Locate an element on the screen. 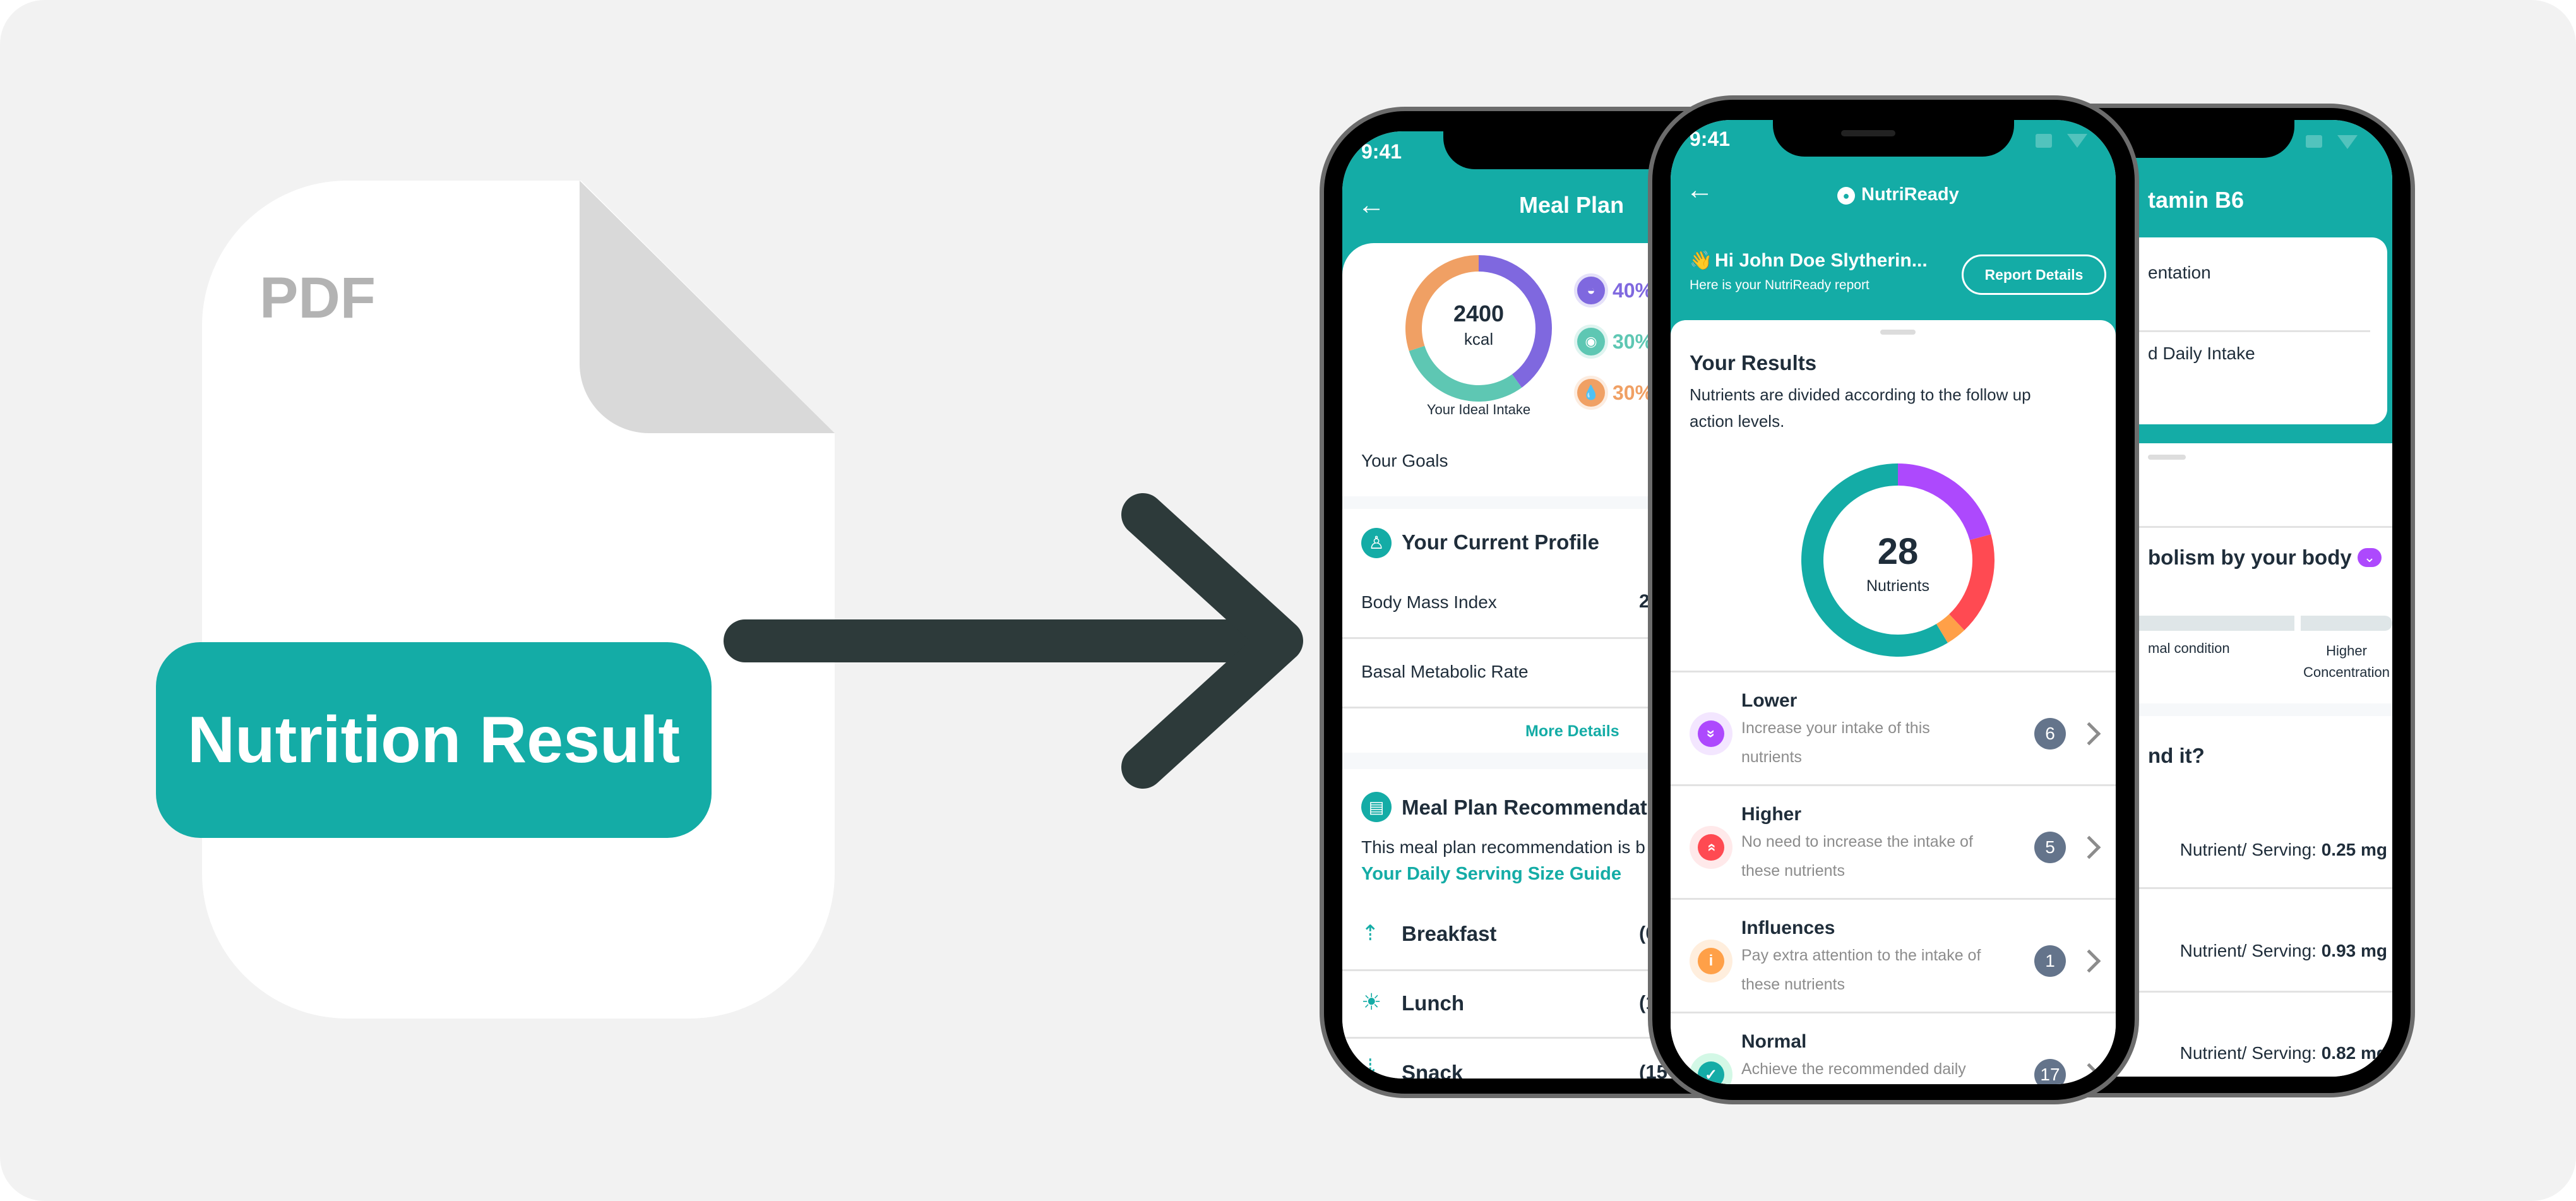 The width and height of the screenshot is (2576, 1201). sun-icon: ☀ is located at coordinates (1371, 1002).